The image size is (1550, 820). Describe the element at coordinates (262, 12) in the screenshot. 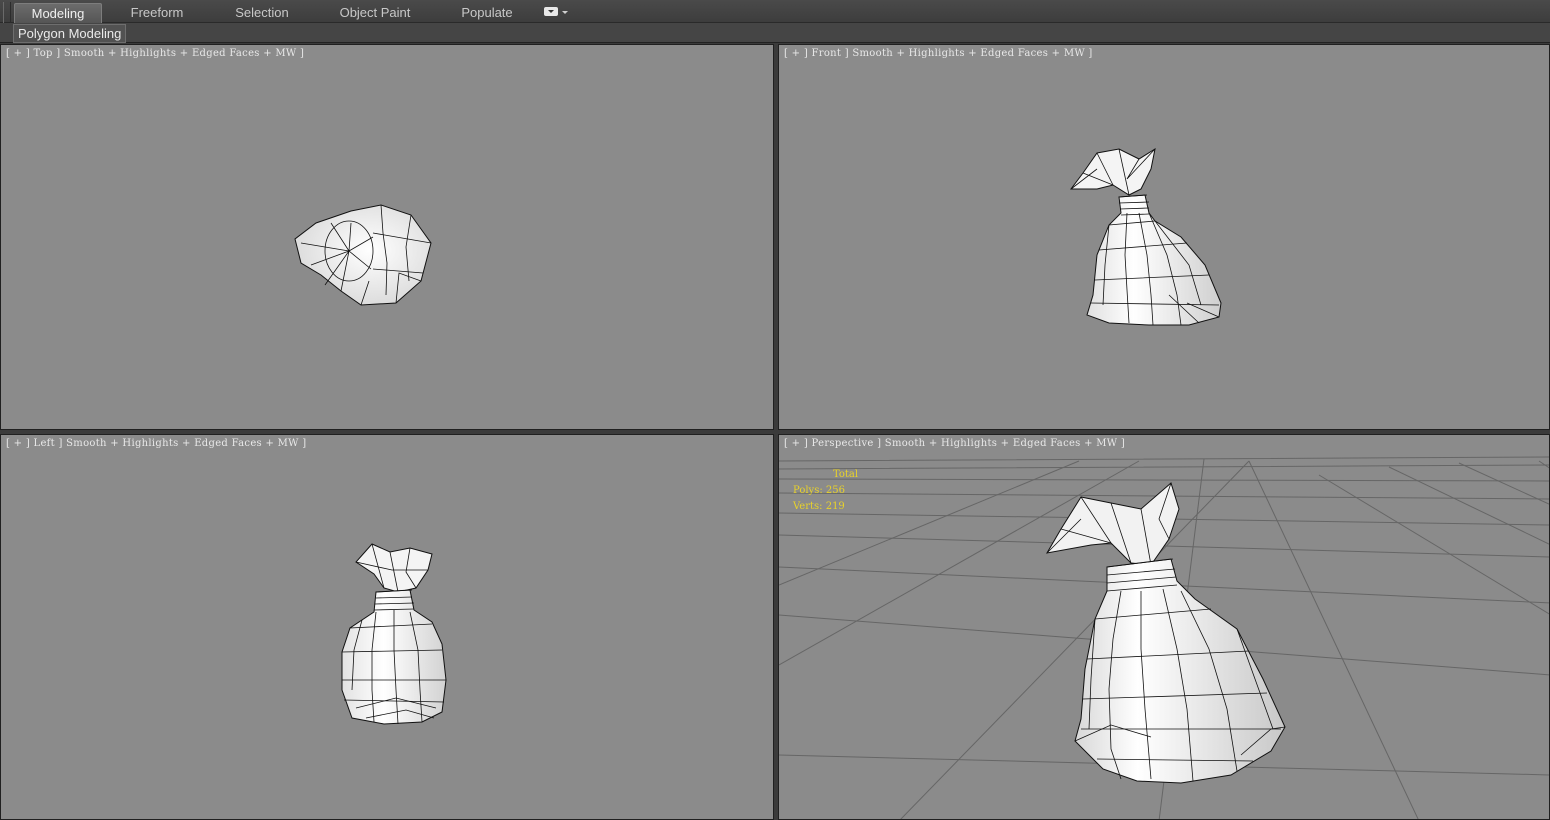

I see `tab-selection: Selection` at that location.